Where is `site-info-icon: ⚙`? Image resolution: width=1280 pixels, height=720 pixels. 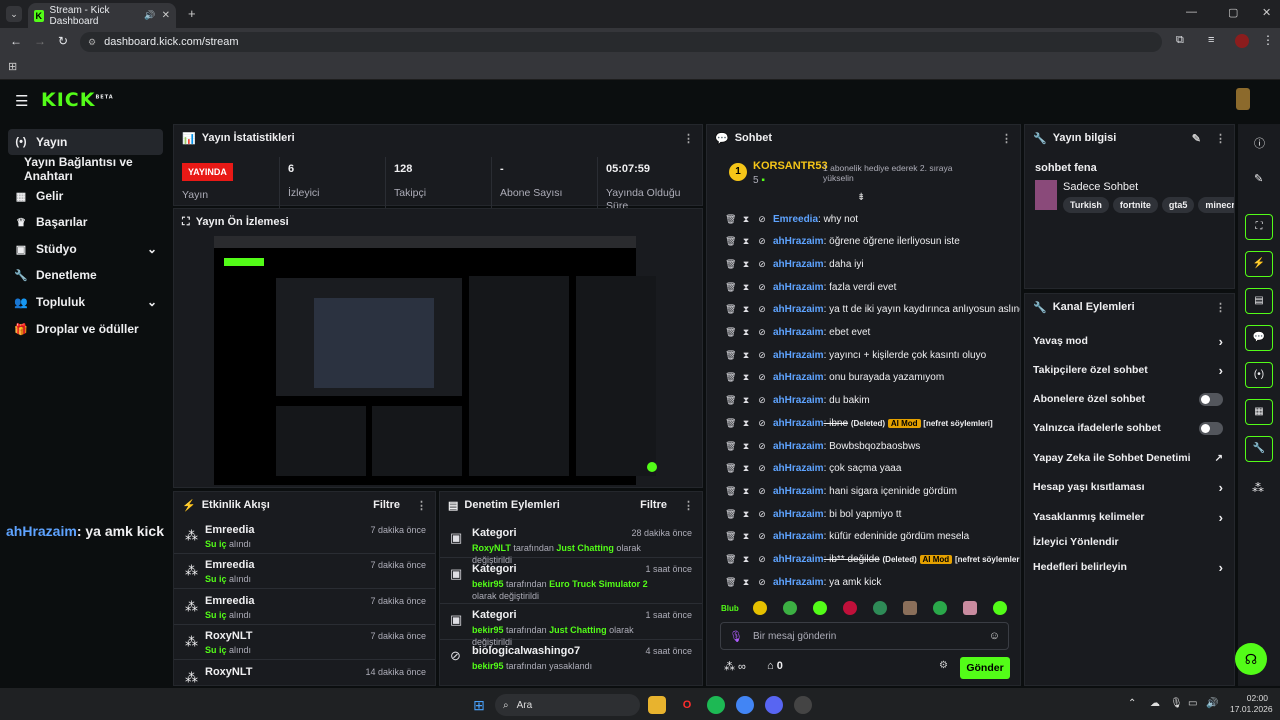 site-info-icon: ⚙ is located at coordinates (92, 42).